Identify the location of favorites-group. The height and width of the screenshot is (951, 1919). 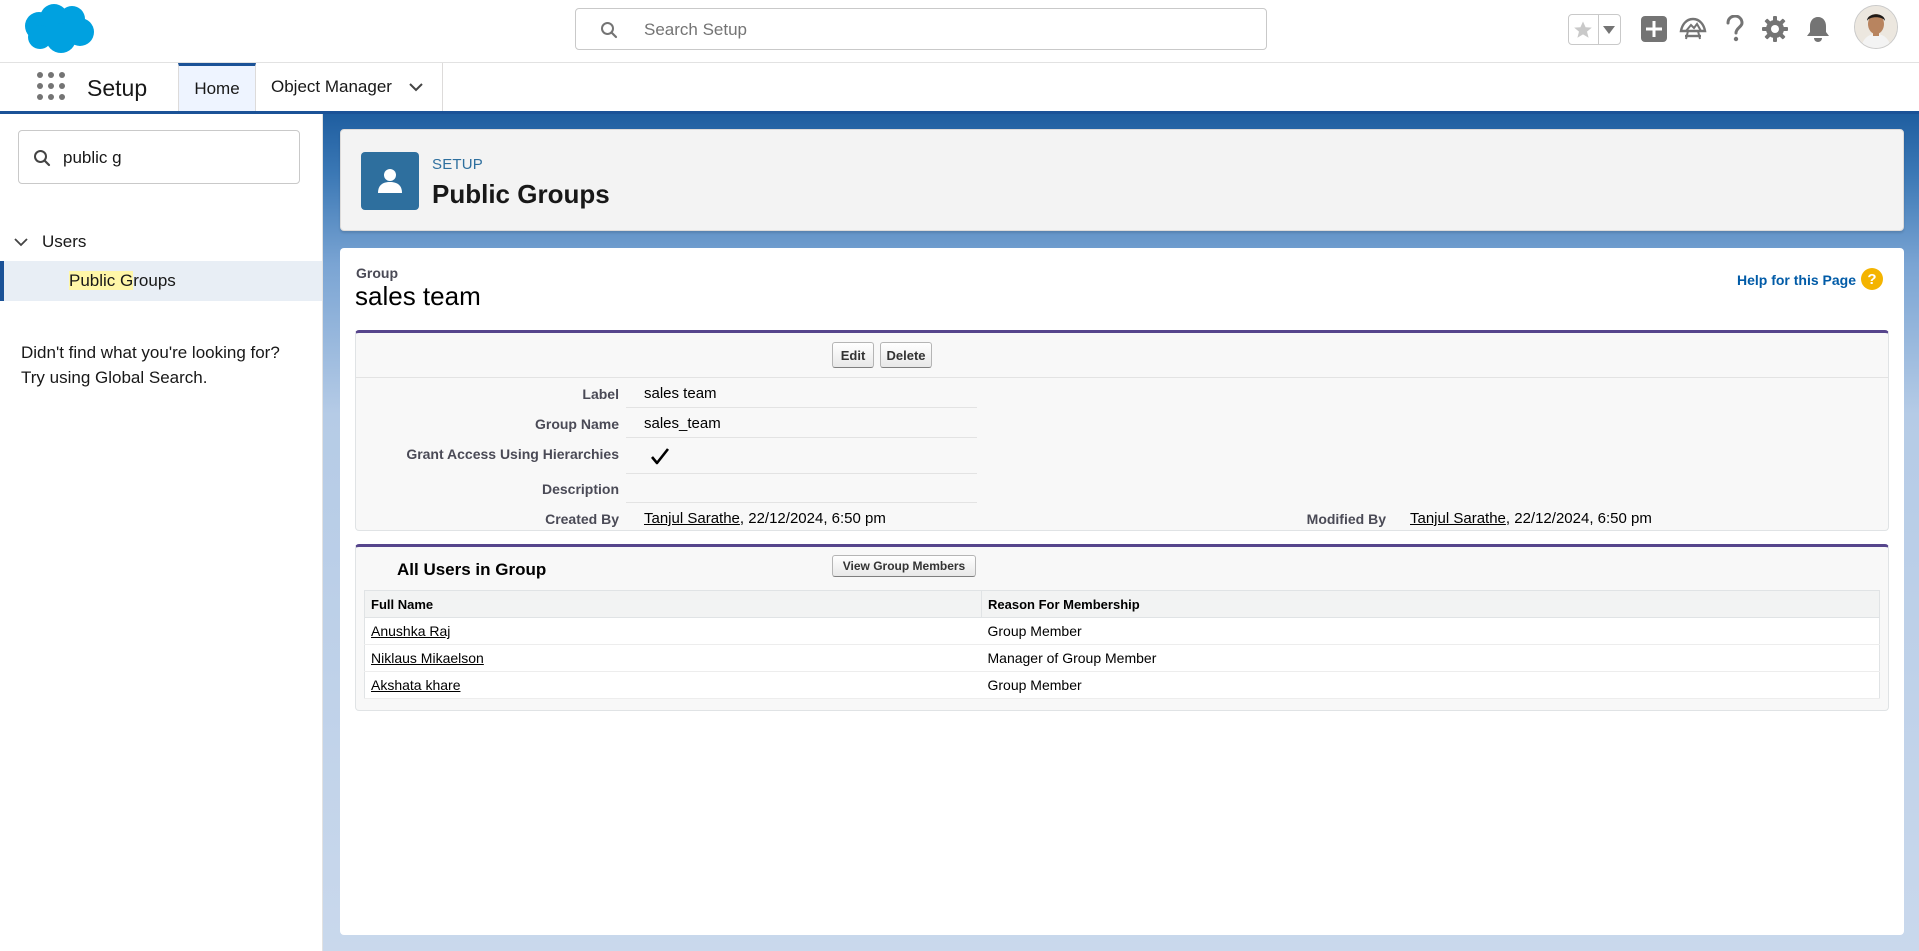
(1594, 29).